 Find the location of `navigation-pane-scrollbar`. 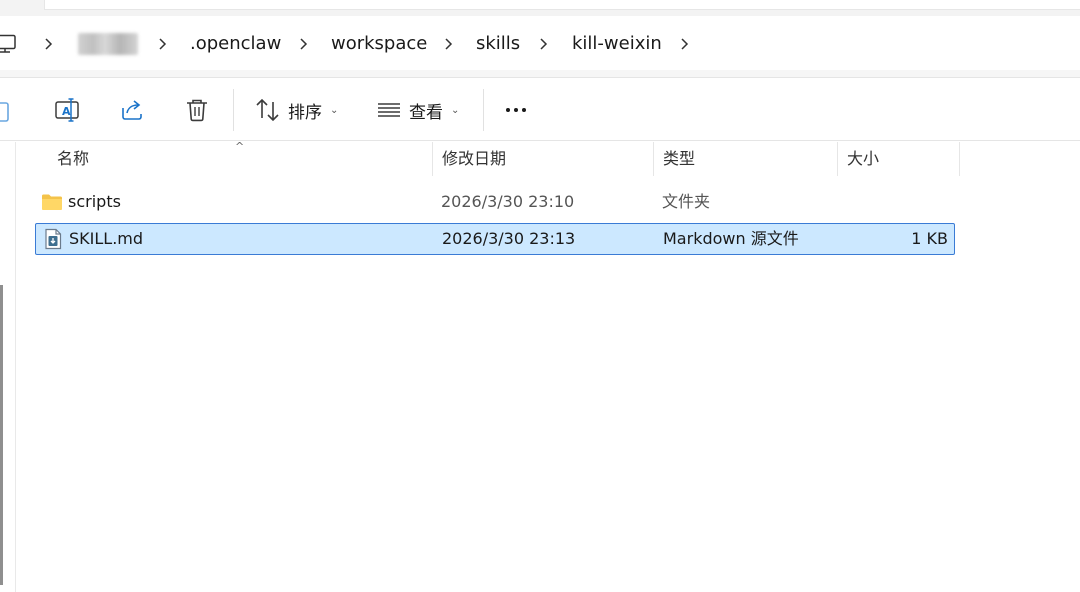

navigation-pane-scrollbar is located at coordinates (1, 435).